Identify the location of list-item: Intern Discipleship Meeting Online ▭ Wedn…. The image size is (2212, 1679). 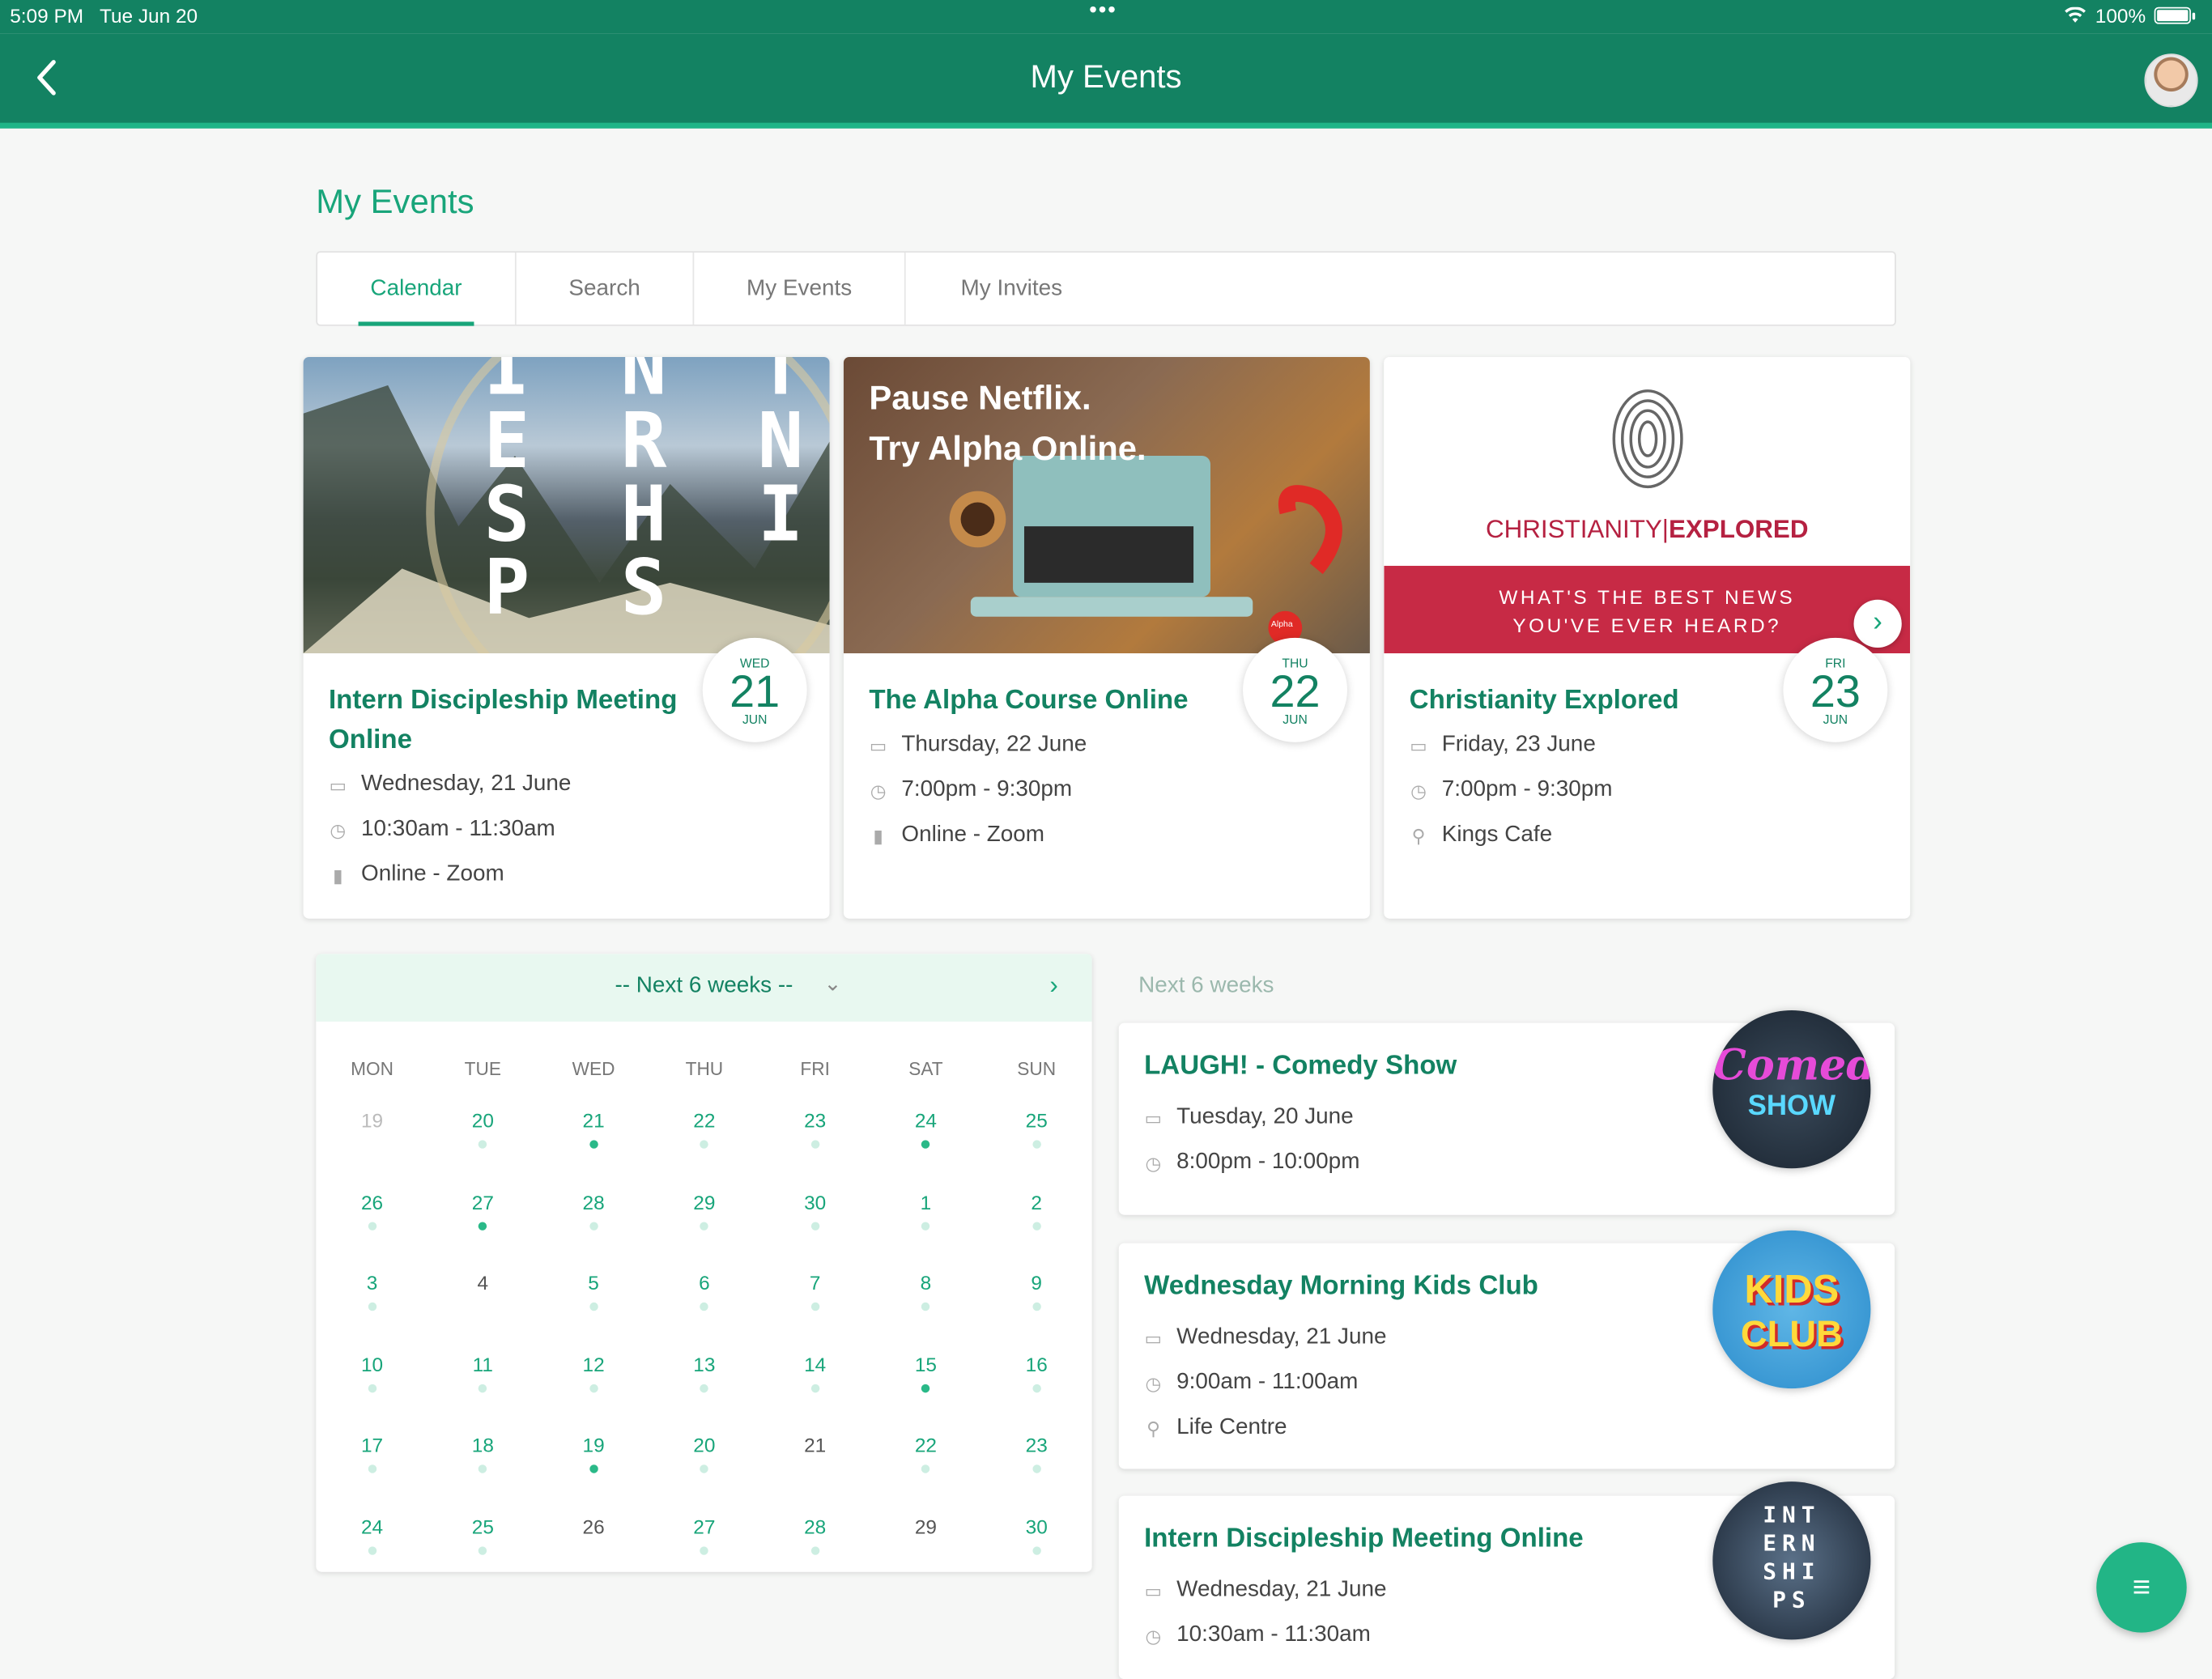
(1507, 1580).